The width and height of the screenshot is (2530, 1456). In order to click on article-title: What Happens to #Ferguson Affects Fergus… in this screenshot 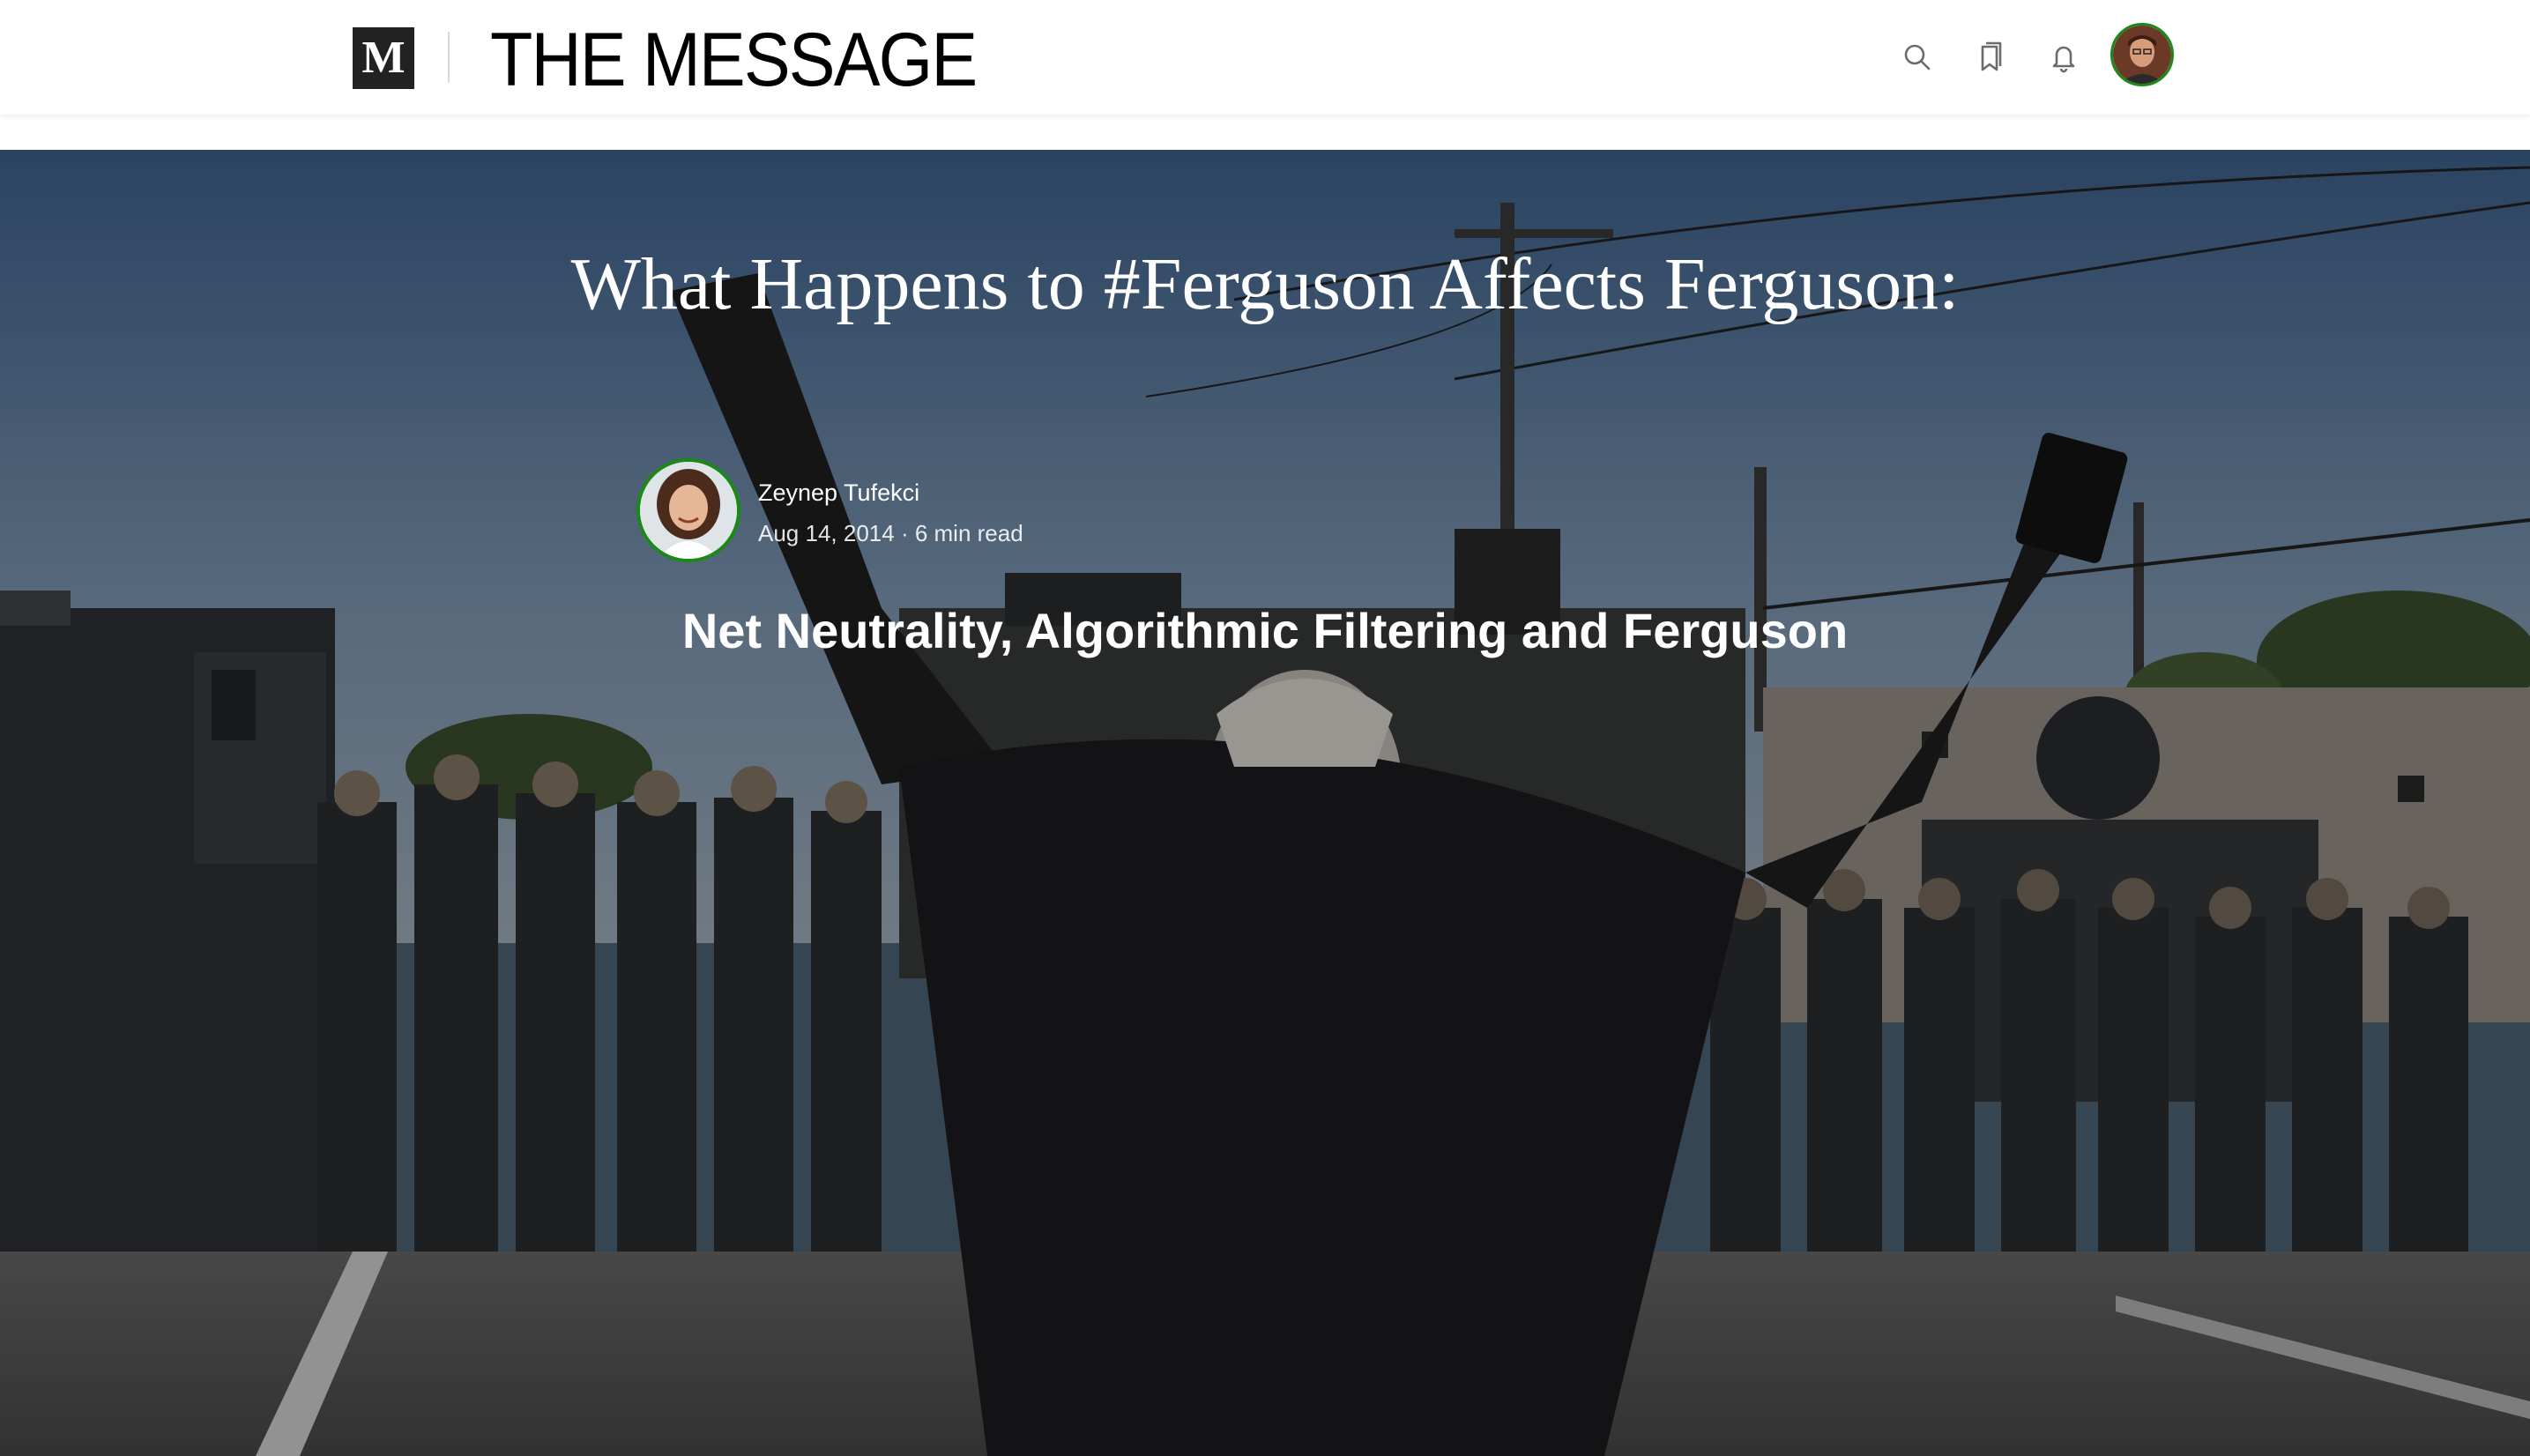, I will do `click(1265, 284)`.